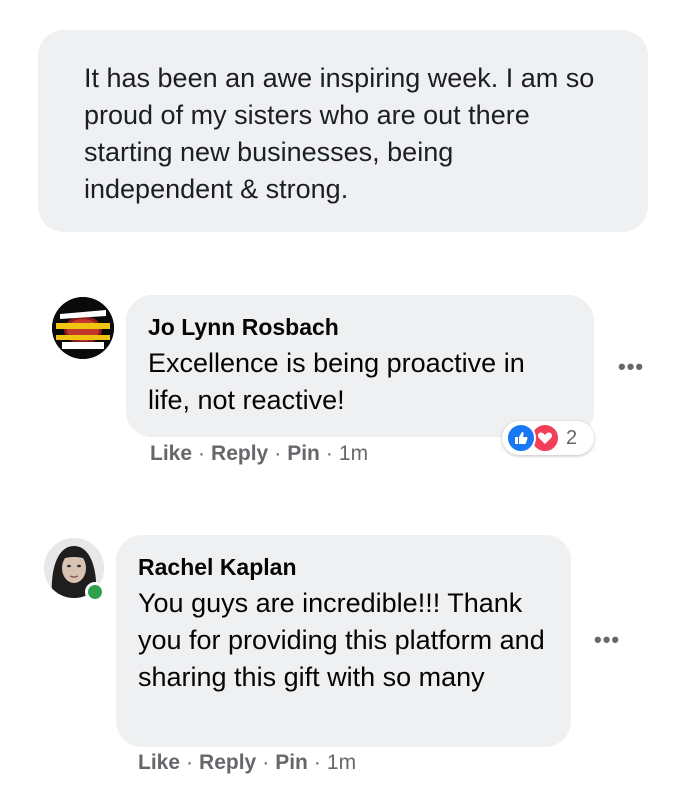 Image resolution: width=686 pixels, height=802 pixels. What do you see at coordinates (343, 567) in the screenshot?
I see `comment-author: Rachel Kaplan` at bounding box center [343, 567].